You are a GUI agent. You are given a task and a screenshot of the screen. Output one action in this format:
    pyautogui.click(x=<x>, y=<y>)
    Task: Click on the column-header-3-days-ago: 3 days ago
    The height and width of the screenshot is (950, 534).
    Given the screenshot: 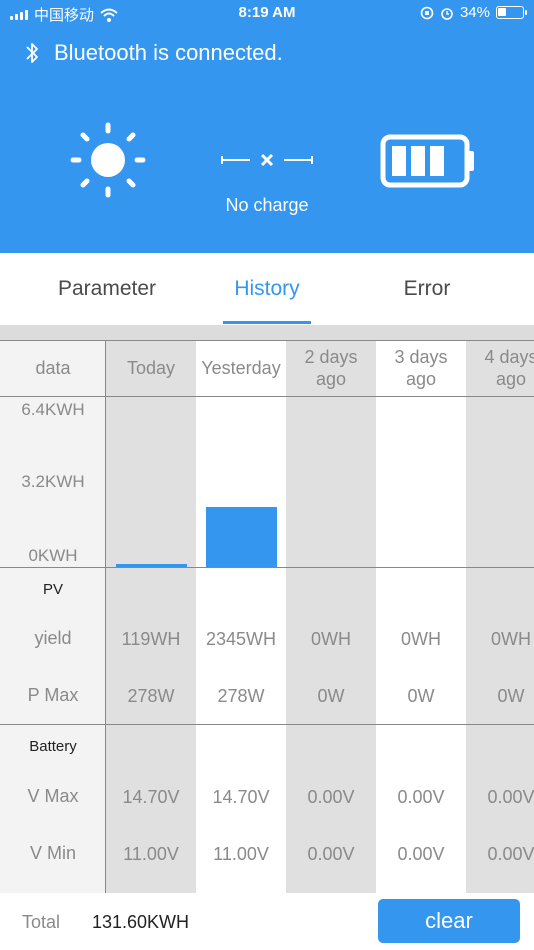 What is the action you would take?
    pyautogui.click(x=421, y=368)
    